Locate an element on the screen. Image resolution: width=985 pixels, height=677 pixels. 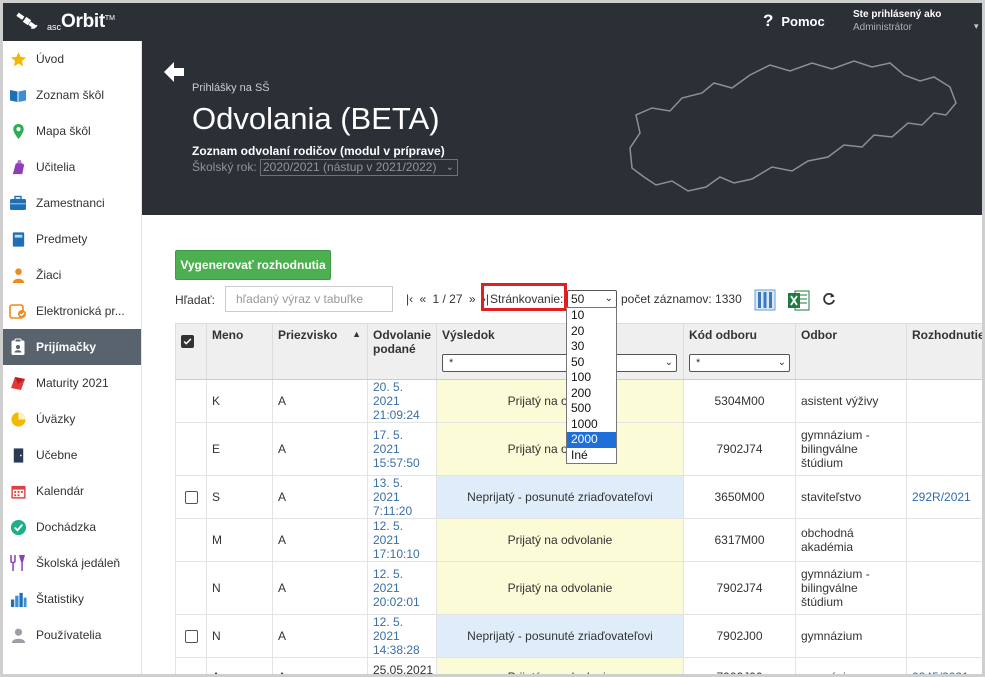
sidebar-item-label: Žiaci is located at coordinates (49, 275).